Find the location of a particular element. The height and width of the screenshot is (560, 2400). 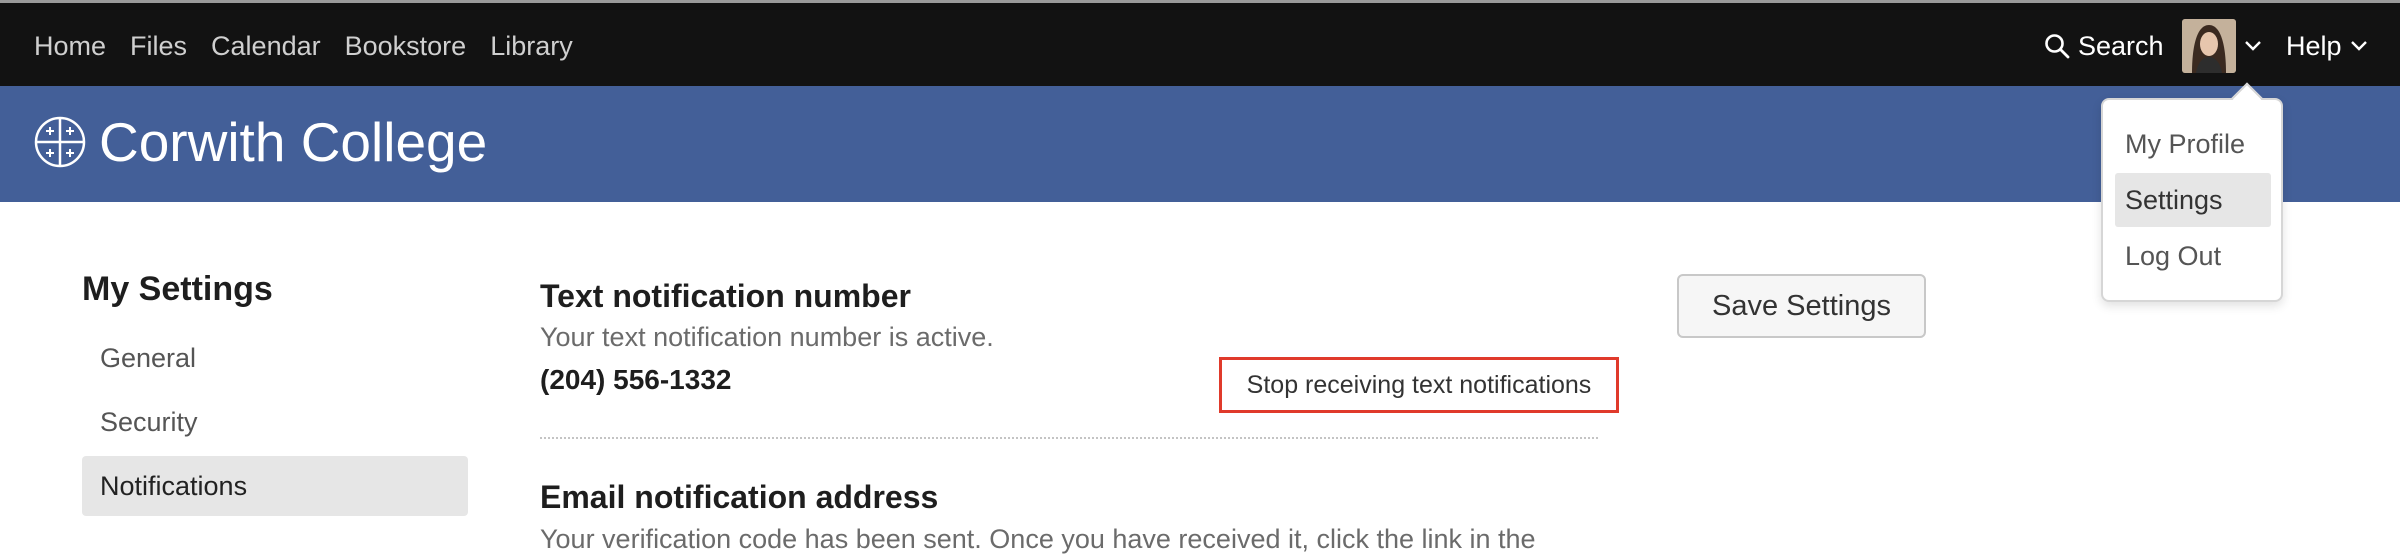

phone-number: (204) 556-1332 is located at coordinates (636, 379).